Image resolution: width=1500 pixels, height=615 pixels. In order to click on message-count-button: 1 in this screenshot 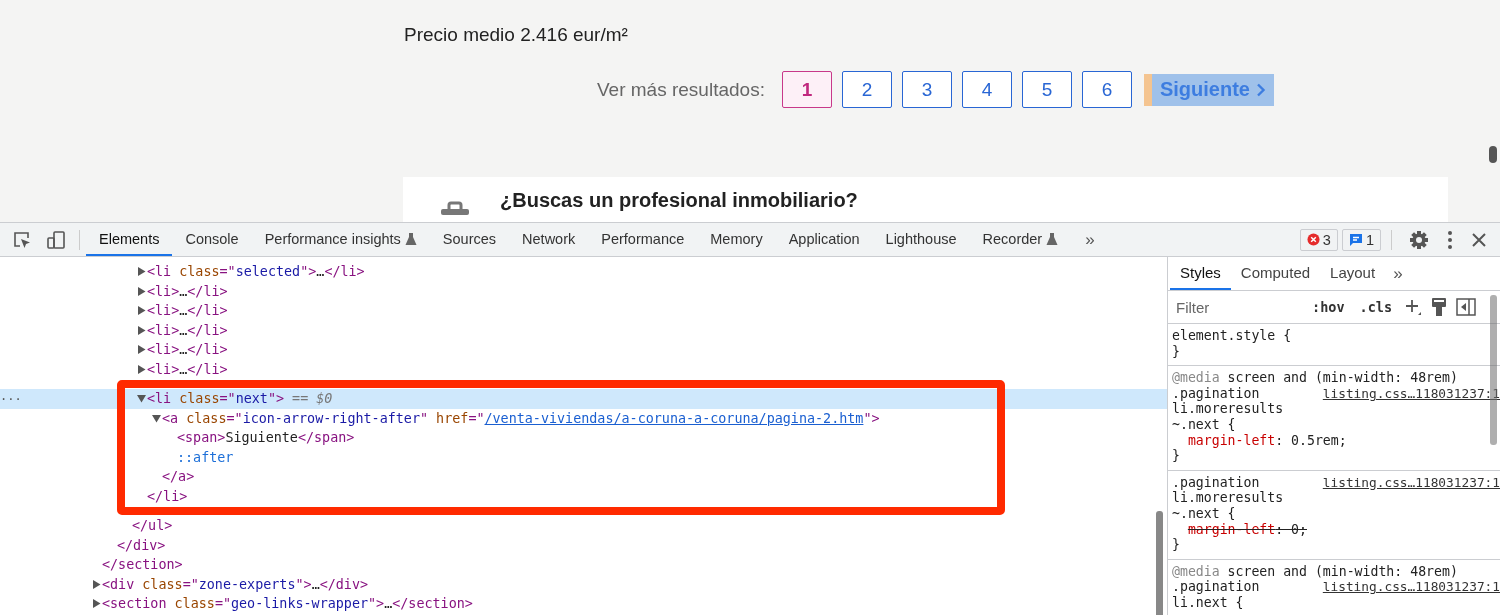, I will do `click(1361, 239)`.